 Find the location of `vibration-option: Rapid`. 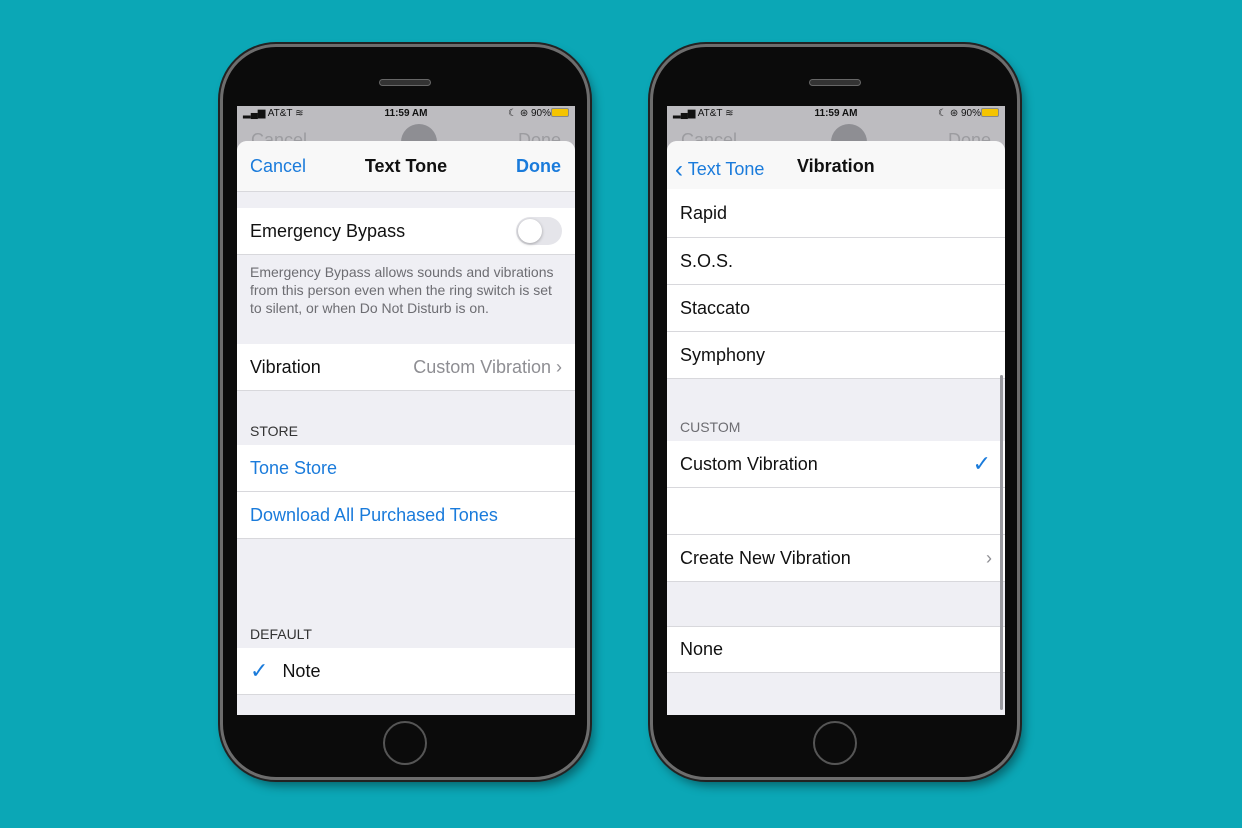

vibration-option: Rapid is located at coordinates (836, 213).